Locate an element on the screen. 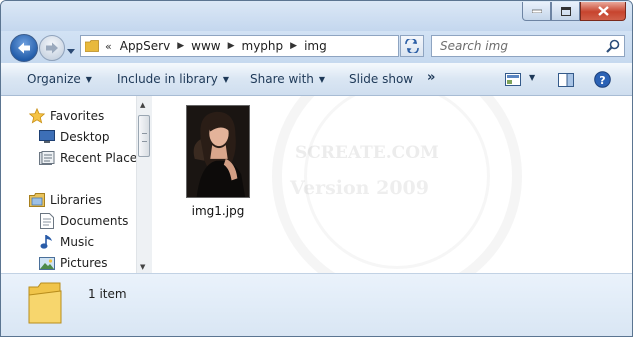 The image size is (633, 337). search-box is located at coordinates (528, 46).